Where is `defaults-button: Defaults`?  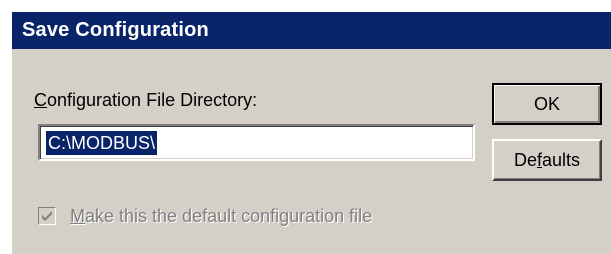 defaults-button: Defaults is located at coordinates (547, 160).